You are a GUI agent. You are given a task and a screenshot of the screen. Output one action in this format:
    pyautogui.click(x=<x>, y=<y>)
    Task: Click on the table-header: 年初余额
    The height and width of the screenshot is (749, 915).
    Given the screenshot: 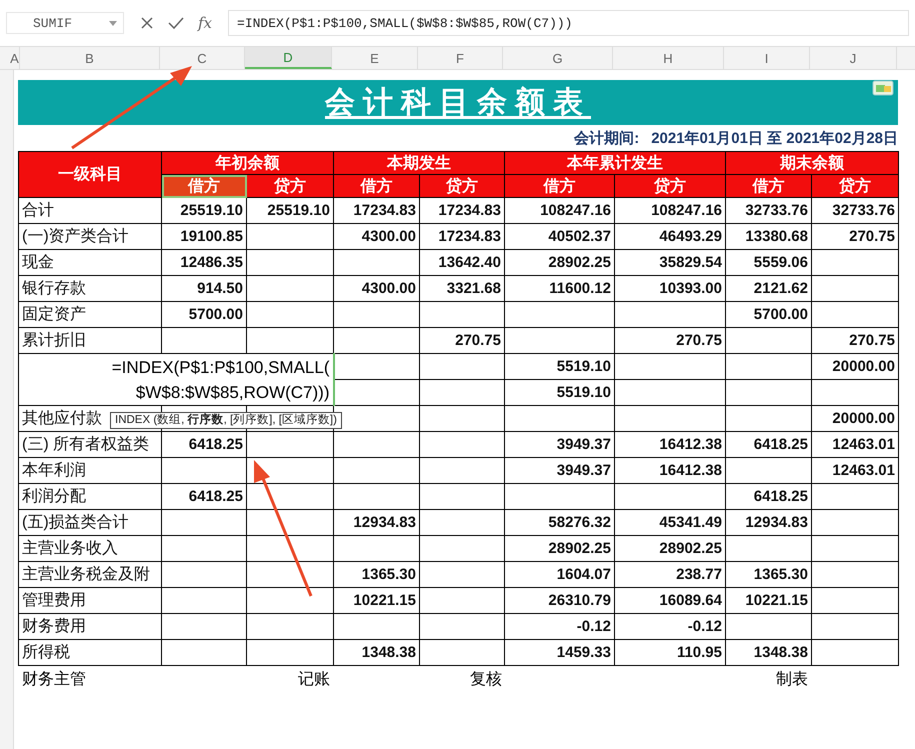 What is the action you would take?
    pyautogui.click(x=248, y=163)
    